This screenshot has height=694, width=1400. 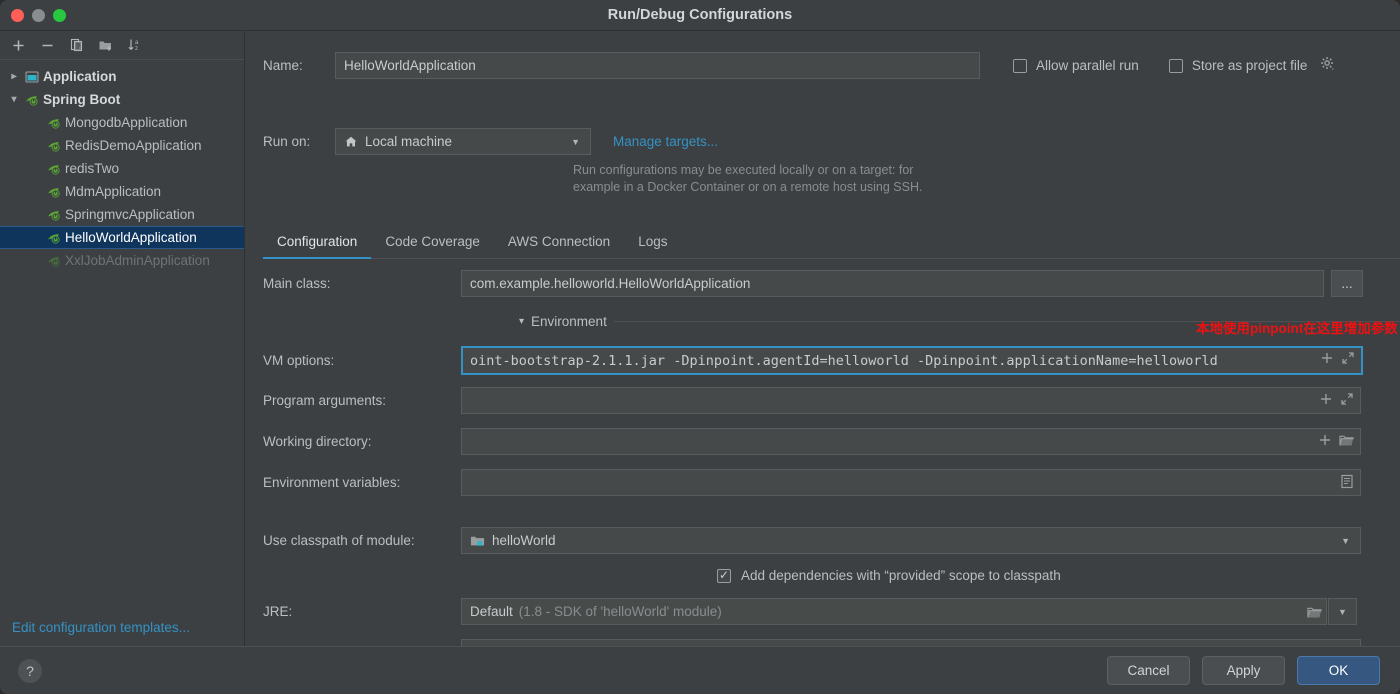 What do you see at coordinates (122, 168) in the screenshot?
I see `tree-node-redistwo: redisTwo` at bounding box center [122, 168].